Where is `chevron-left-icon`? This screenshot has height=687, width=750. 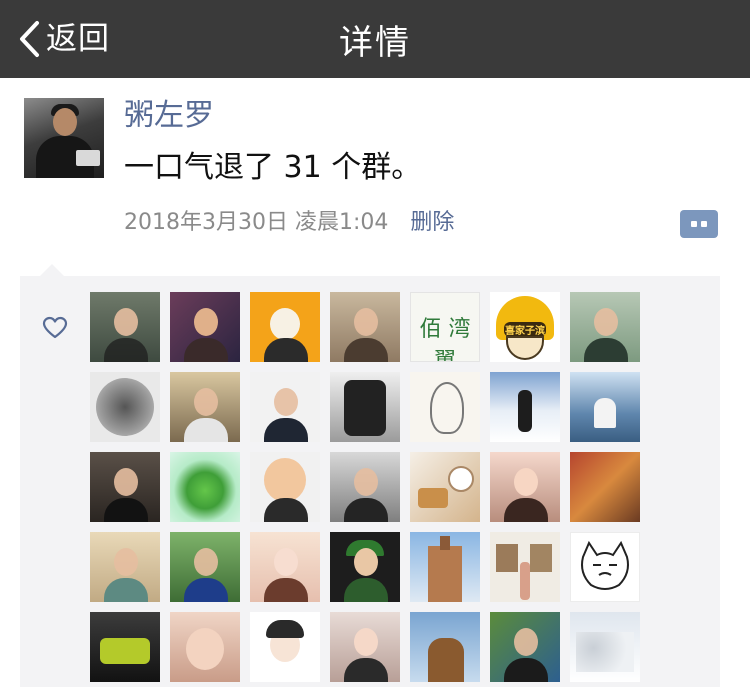 chevron-left-icon is located at coordinates (29, 39).